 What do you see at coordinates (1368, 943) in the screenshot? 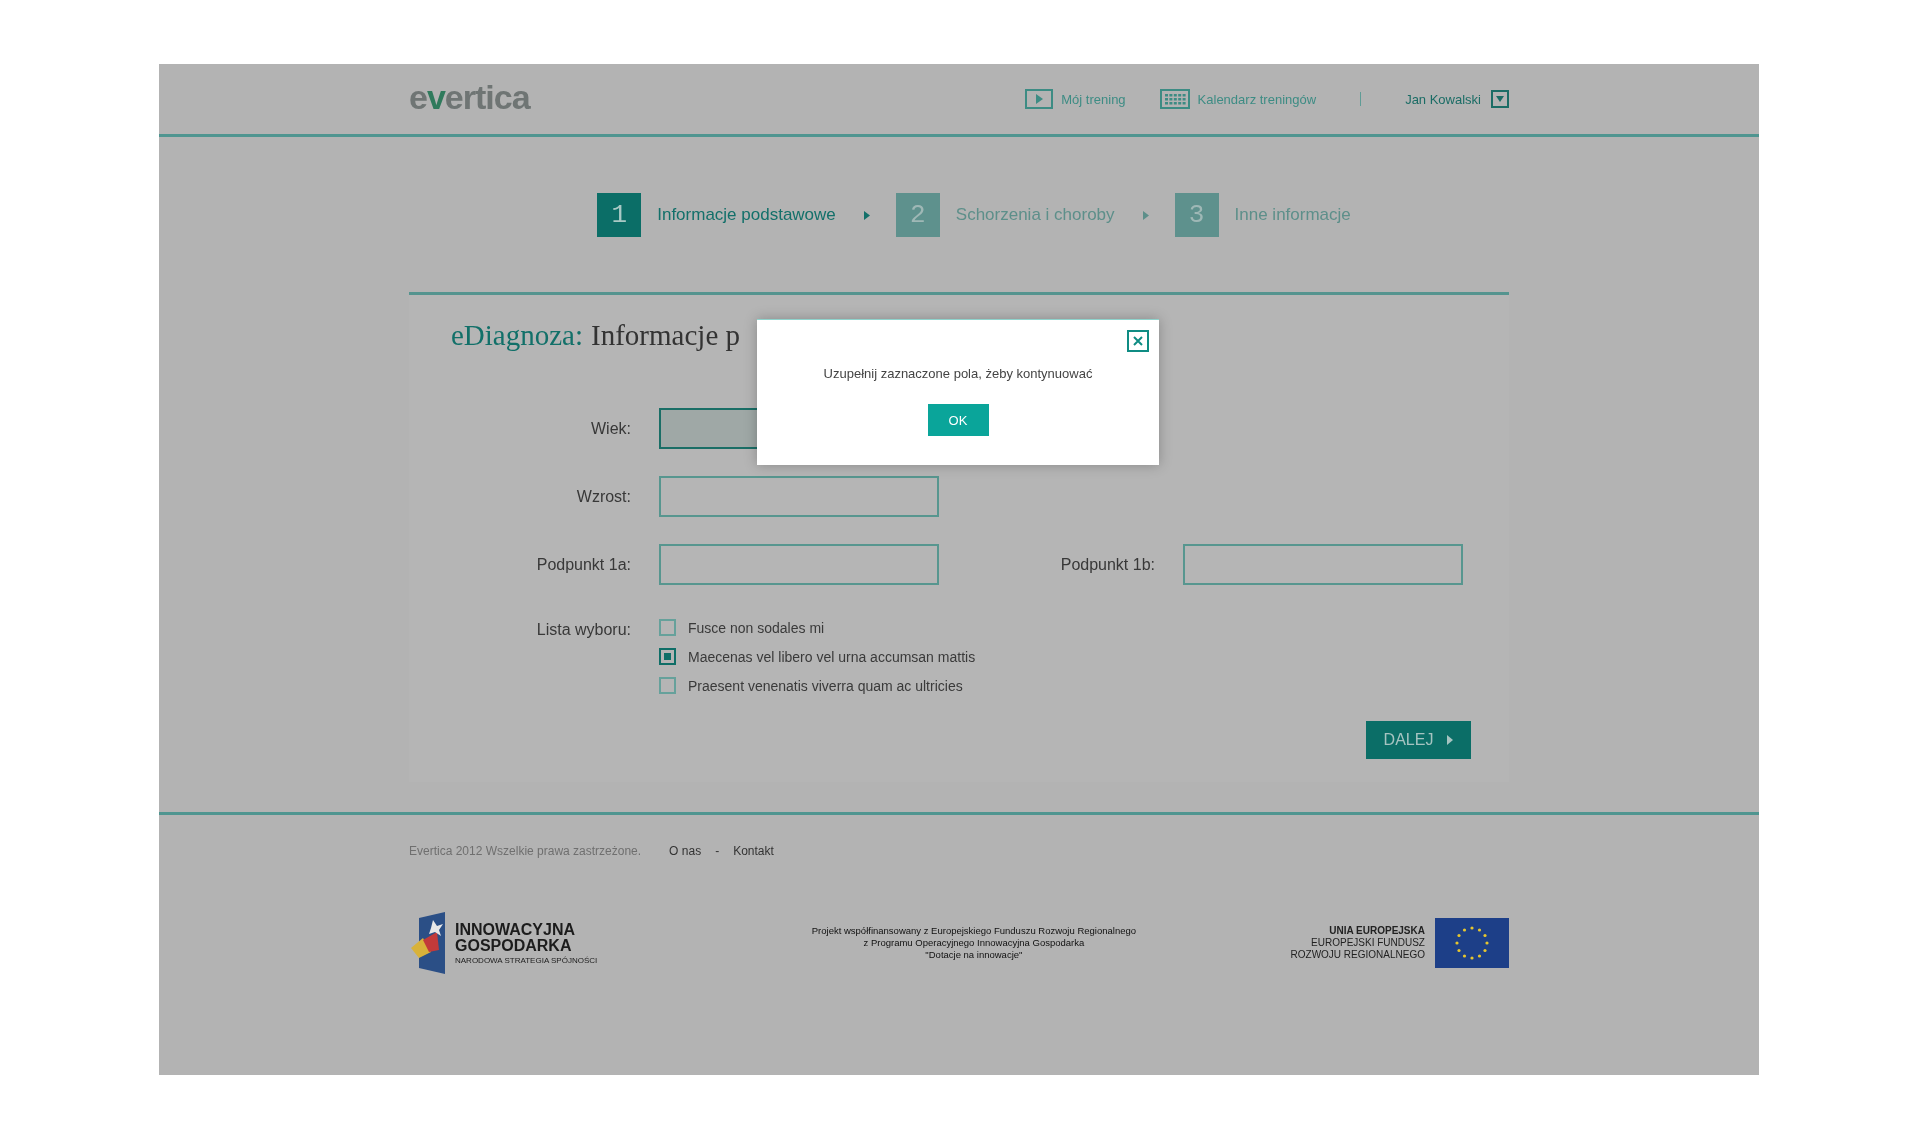
I see `logo-text: EUROPEJSKI FUNDUSZ` at bounding box center [1368, 943].